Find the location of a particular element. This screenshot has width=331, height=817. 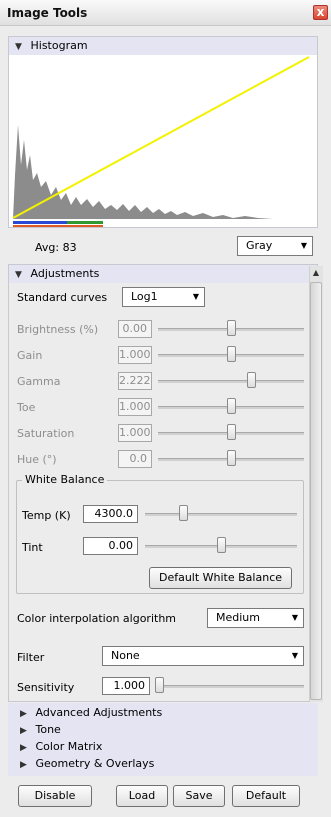

tint-field: 0.00 is located at coordinates (110, 546).